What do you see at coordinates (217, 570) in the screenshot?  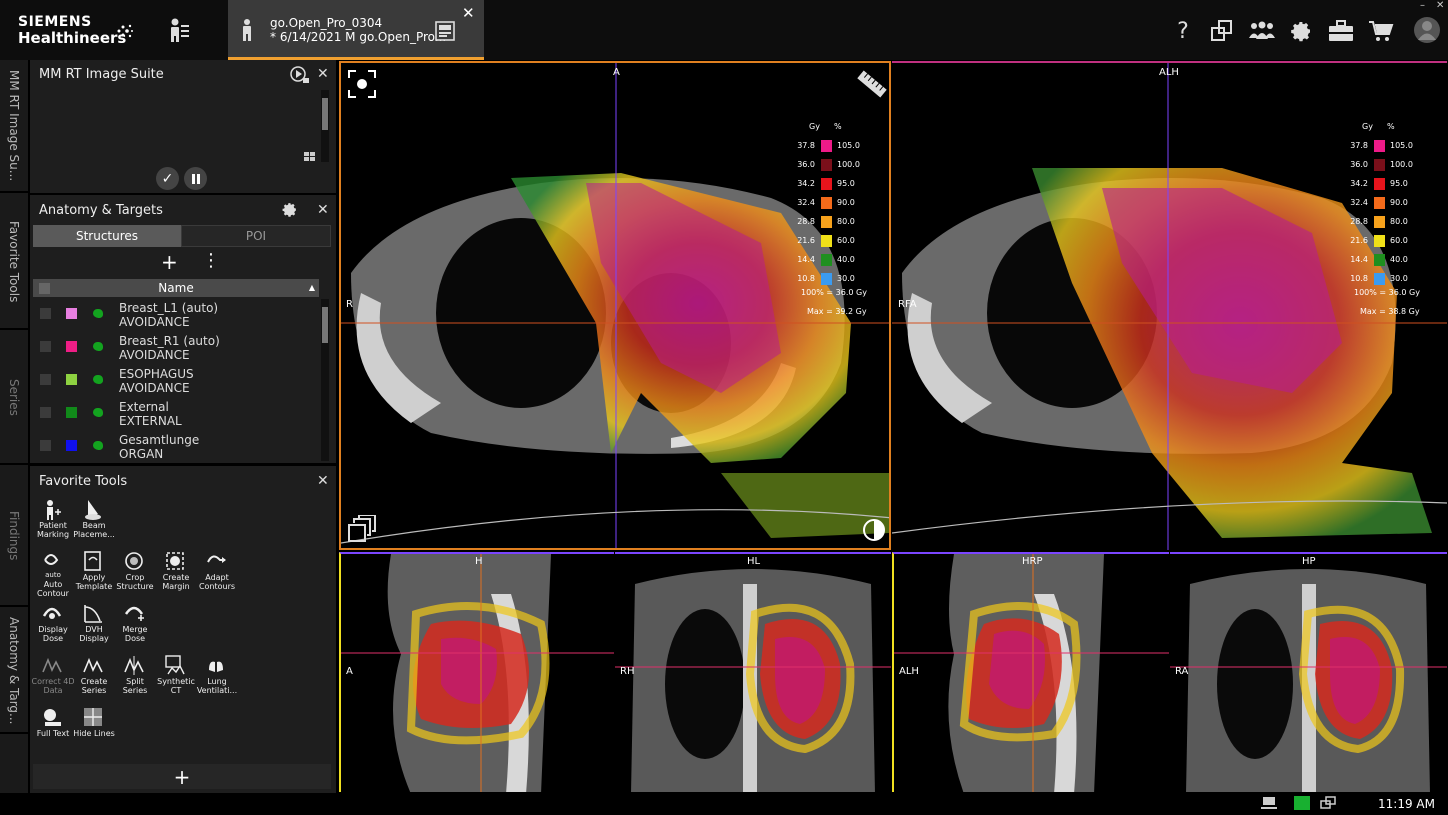 I see `tool-adapt-contours: Adapt Contours` at bounding box center [217, 570].